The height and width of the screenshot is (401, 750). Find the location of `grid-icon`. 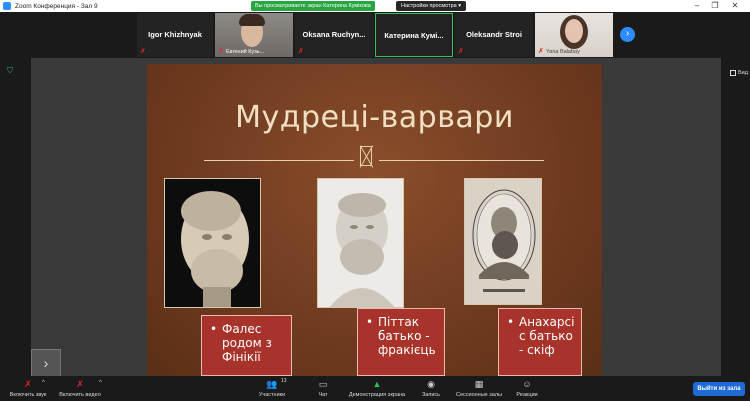

grid-icon is located at coordinates (733, 73).